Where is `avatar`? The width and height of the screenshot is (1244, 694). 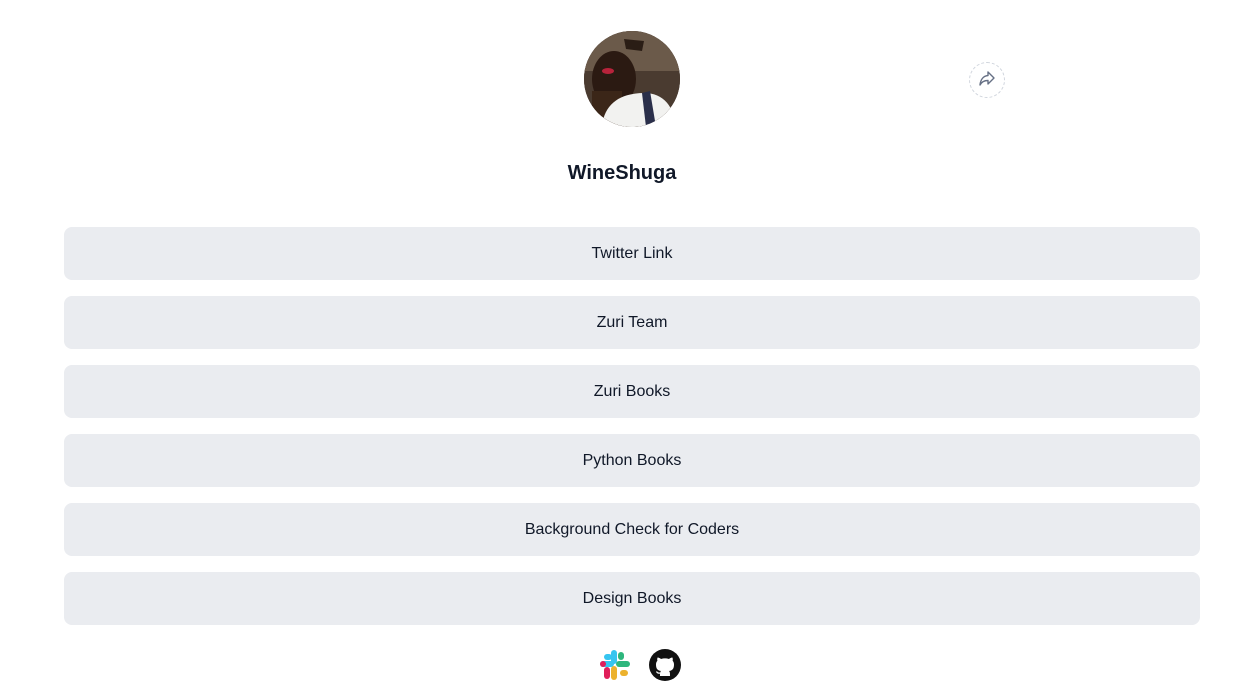 avatar is located at coordinates (632, 79).